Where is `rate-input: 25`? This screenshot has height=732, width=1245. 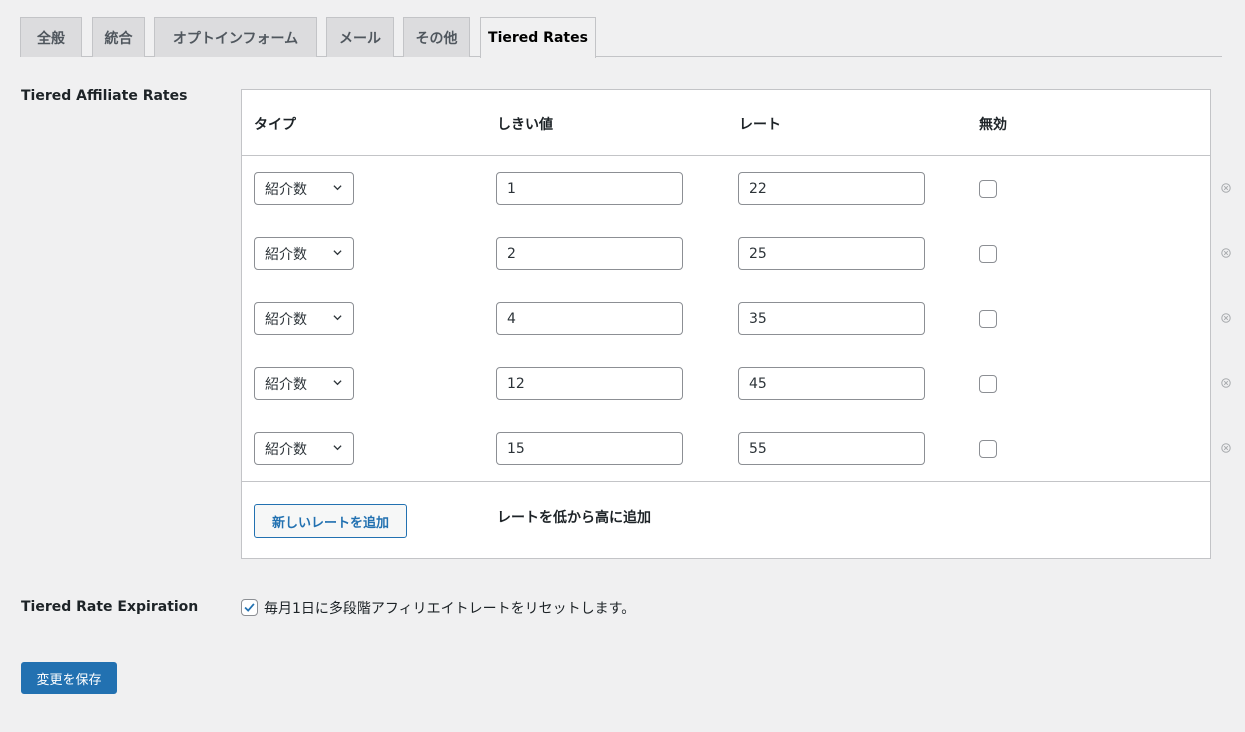 rate-input: 25 is located at coordinates (831, 253).